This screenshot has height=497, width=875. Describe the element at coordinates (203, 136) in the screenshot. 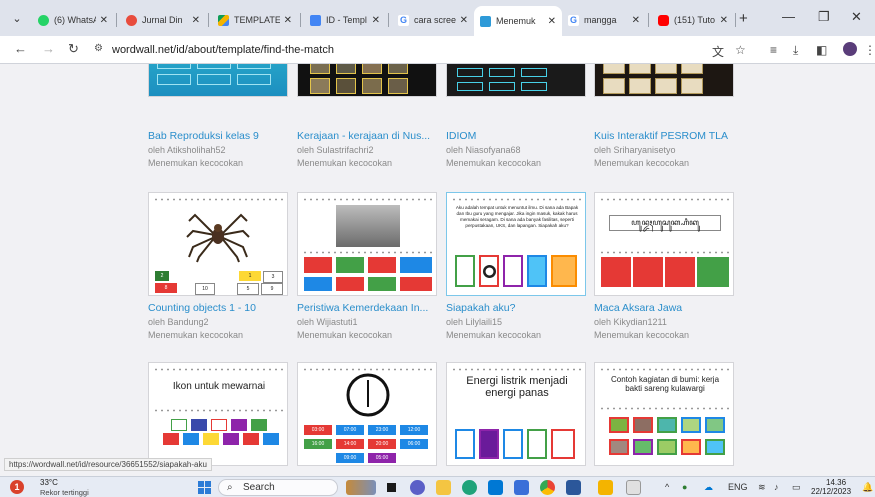

I see `card-title: Bab Reproduksi kelas 9` at that location.